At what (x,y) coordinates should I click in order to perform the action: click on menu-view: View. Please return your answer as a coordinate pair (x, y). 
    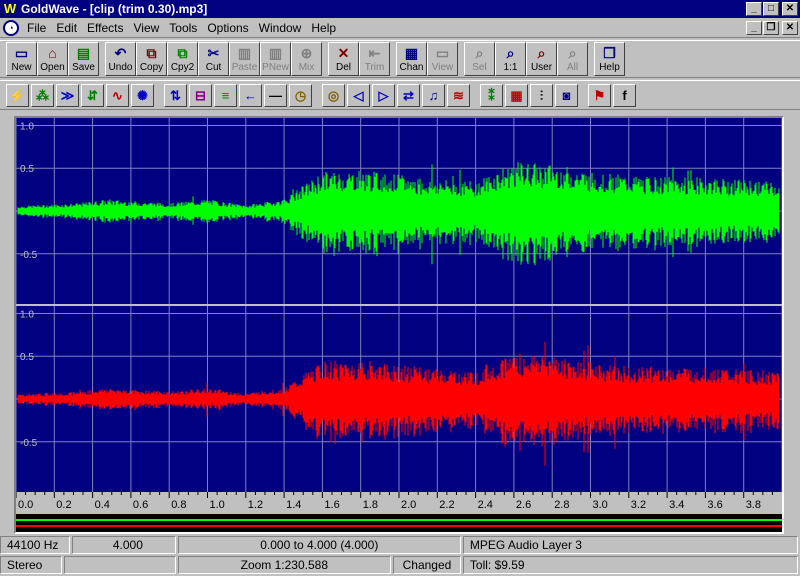
    Looking at the image, I should click on (148, 28).